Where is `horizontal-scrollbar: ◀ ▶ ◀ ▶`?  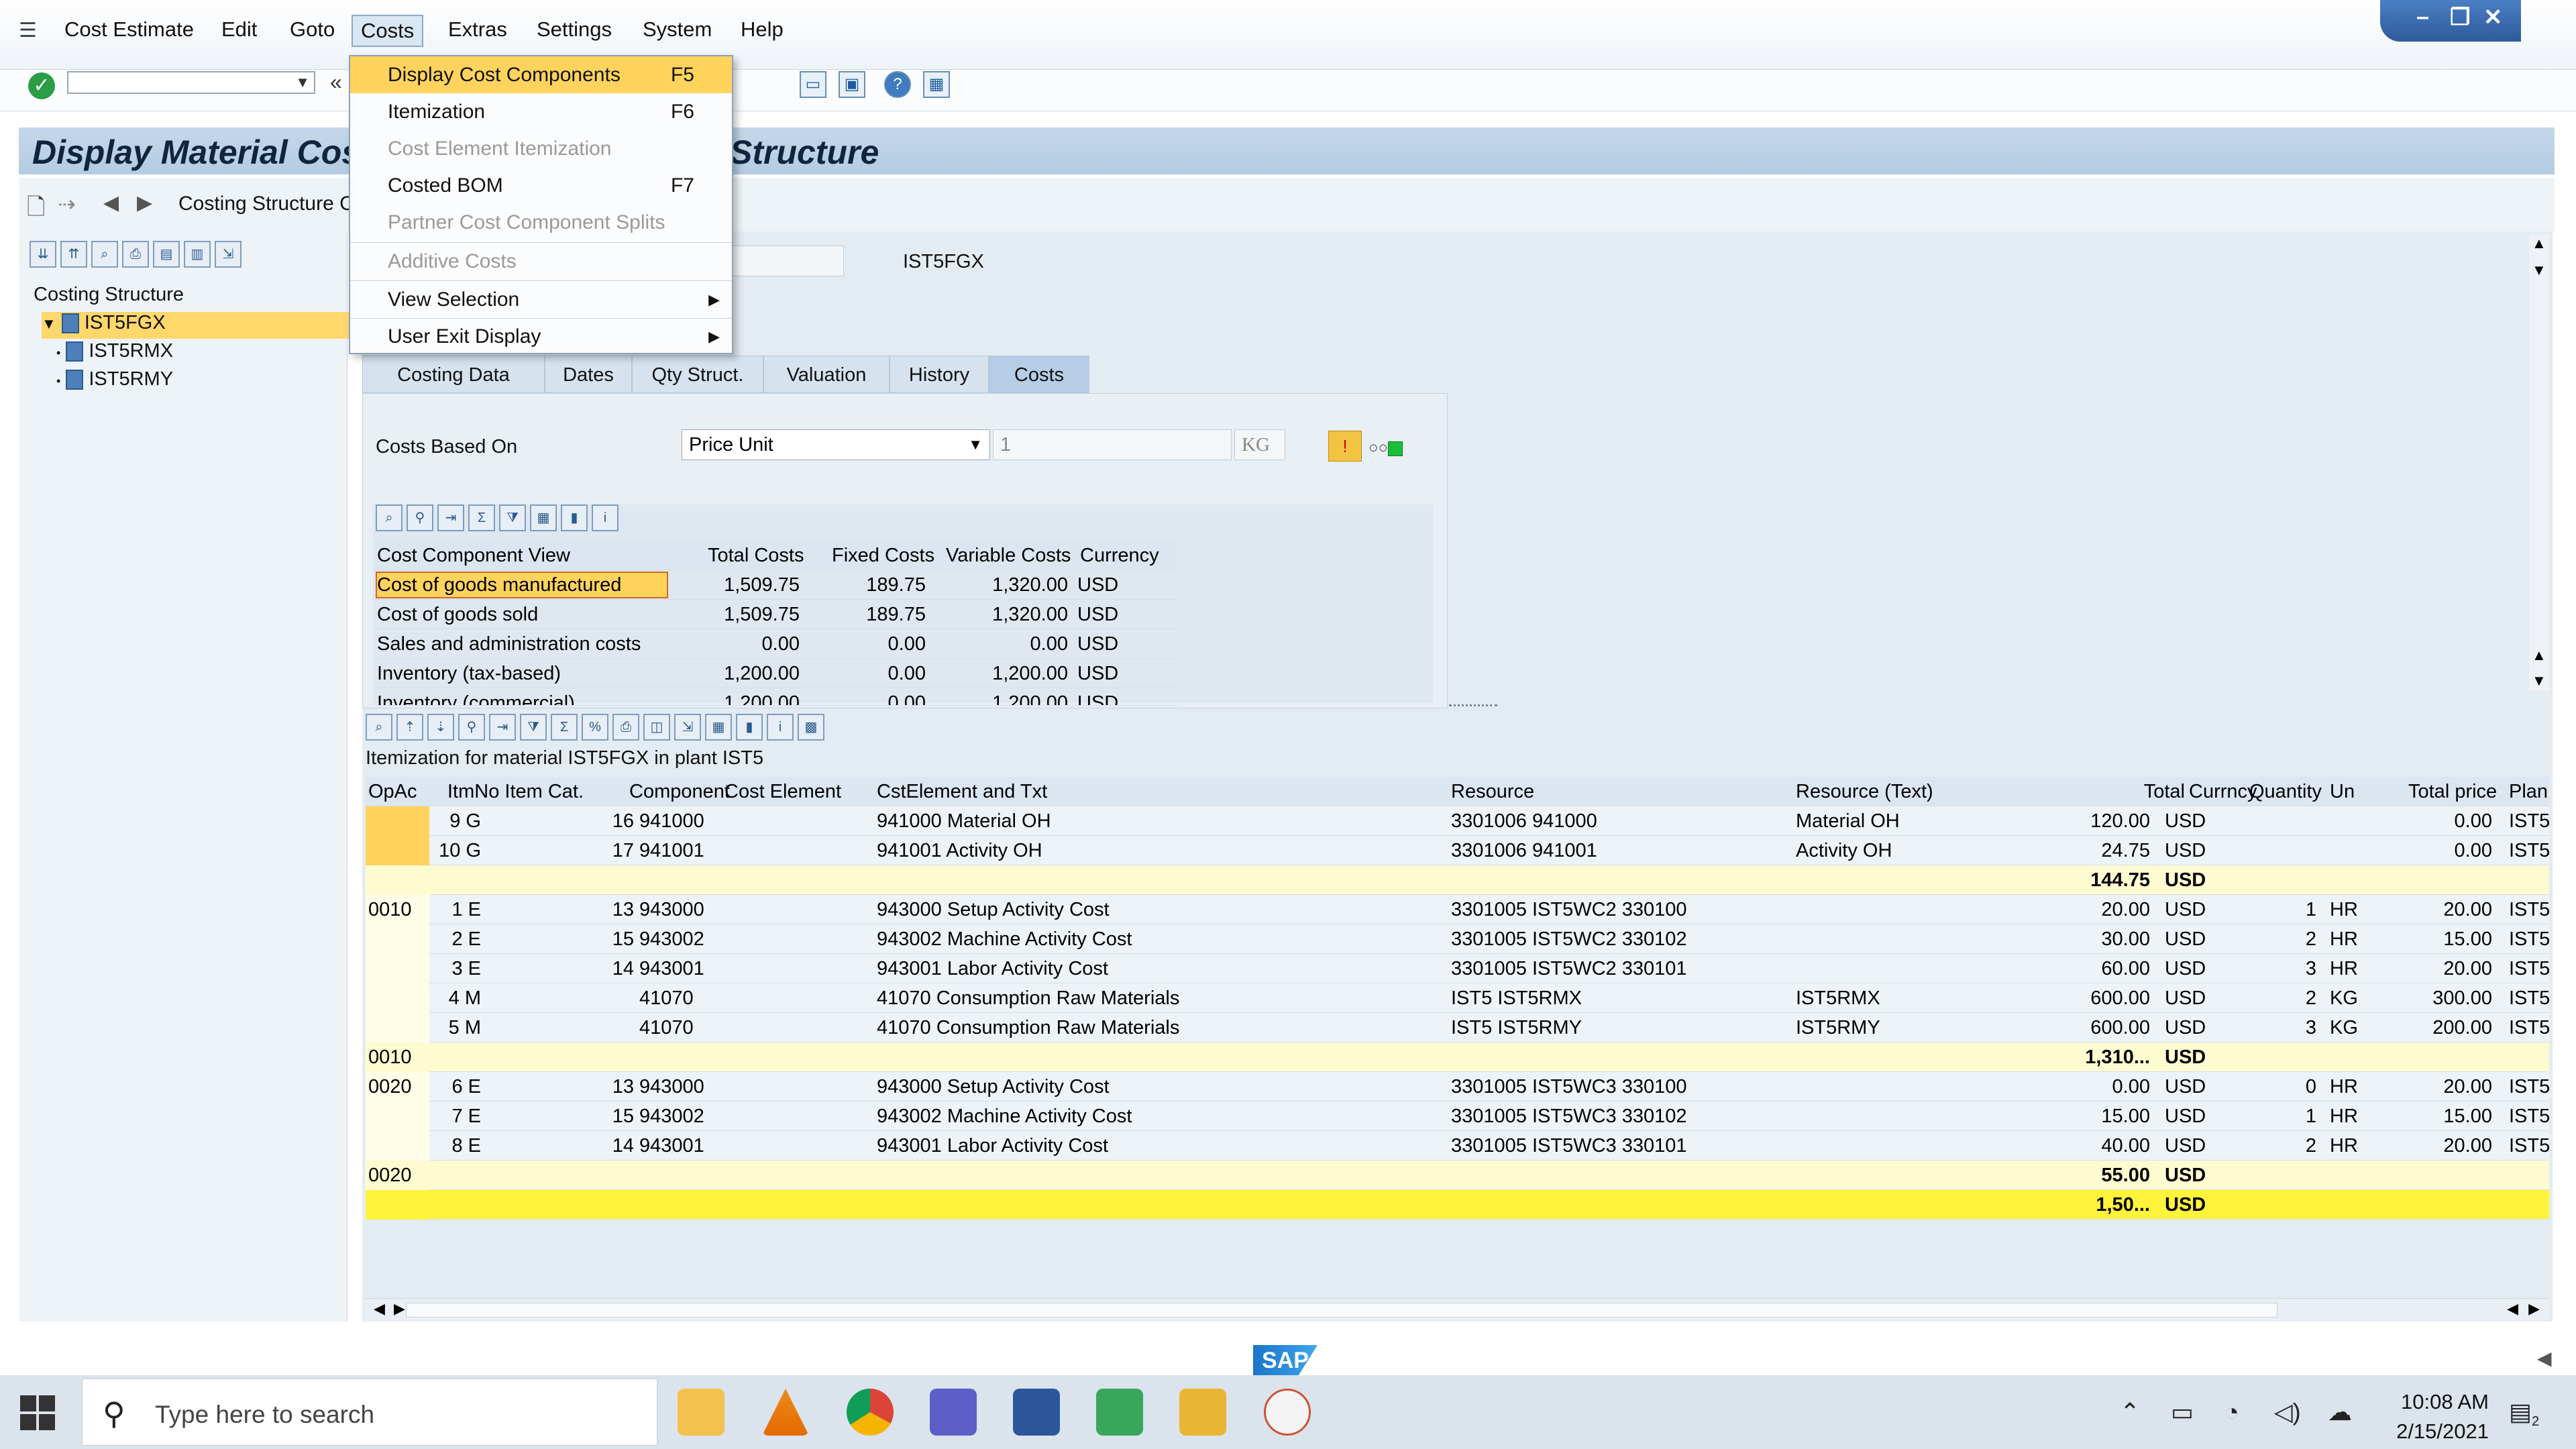 horizontal-scrollbar: ◀ ▶ ◀ ▶ is located at coordinates (1457, 1309).